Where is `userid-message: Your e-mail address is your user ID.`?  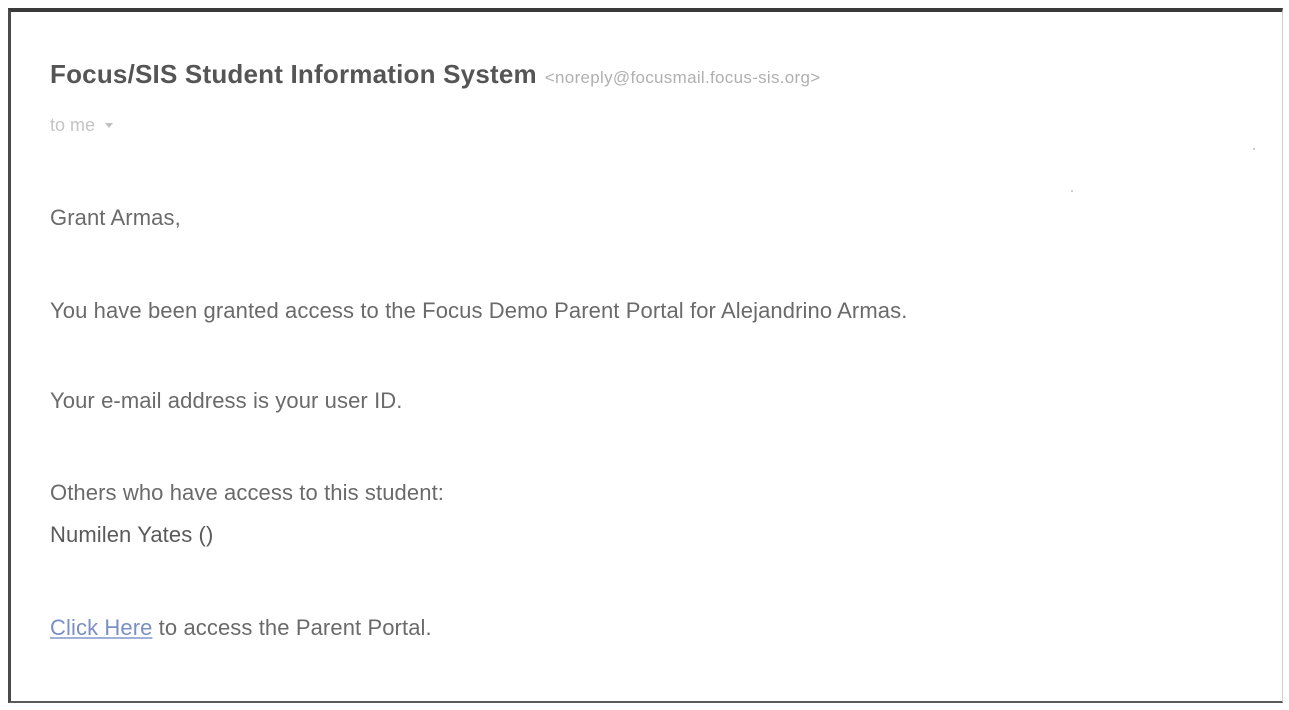
userid-message: Your e-mail address is your user ID. is located at coordinates (226, 400).